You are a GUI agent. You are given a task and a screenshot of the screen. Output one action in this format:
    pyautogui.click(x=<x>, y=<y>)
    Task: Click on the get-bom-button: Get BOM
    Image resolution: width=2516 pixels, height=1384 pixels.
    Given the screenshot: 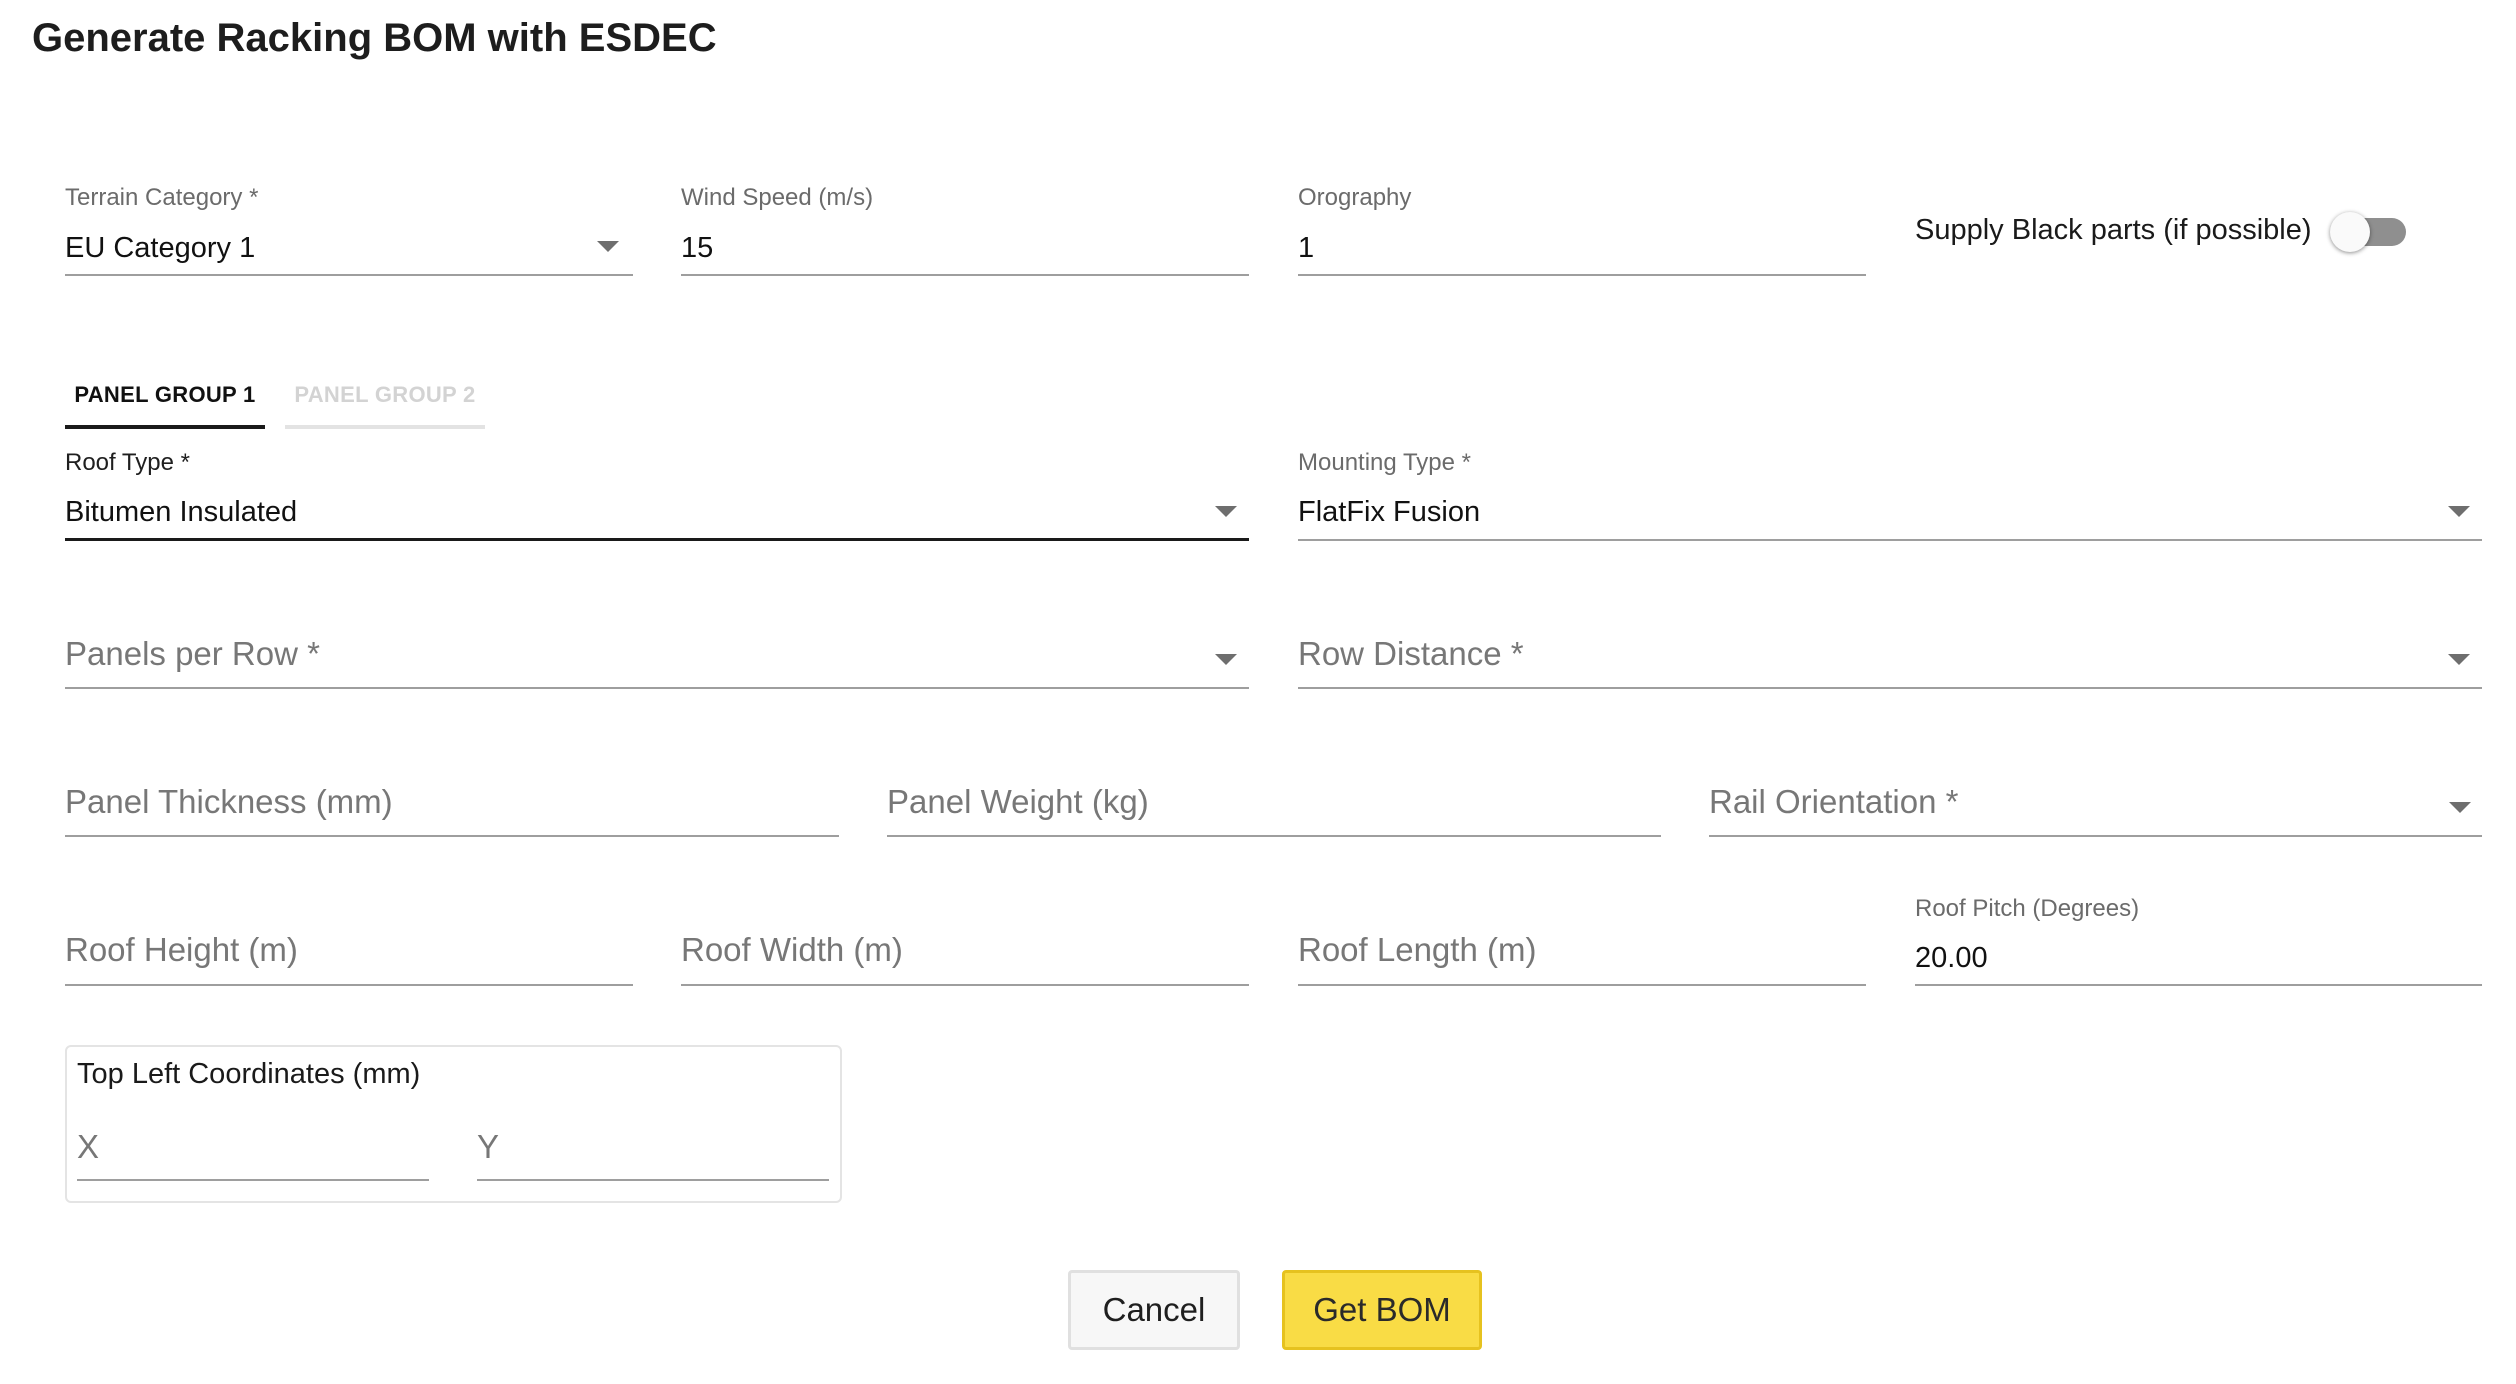 What is the action you would take?
    pyautogui.click(x=1382, y=1310)
    